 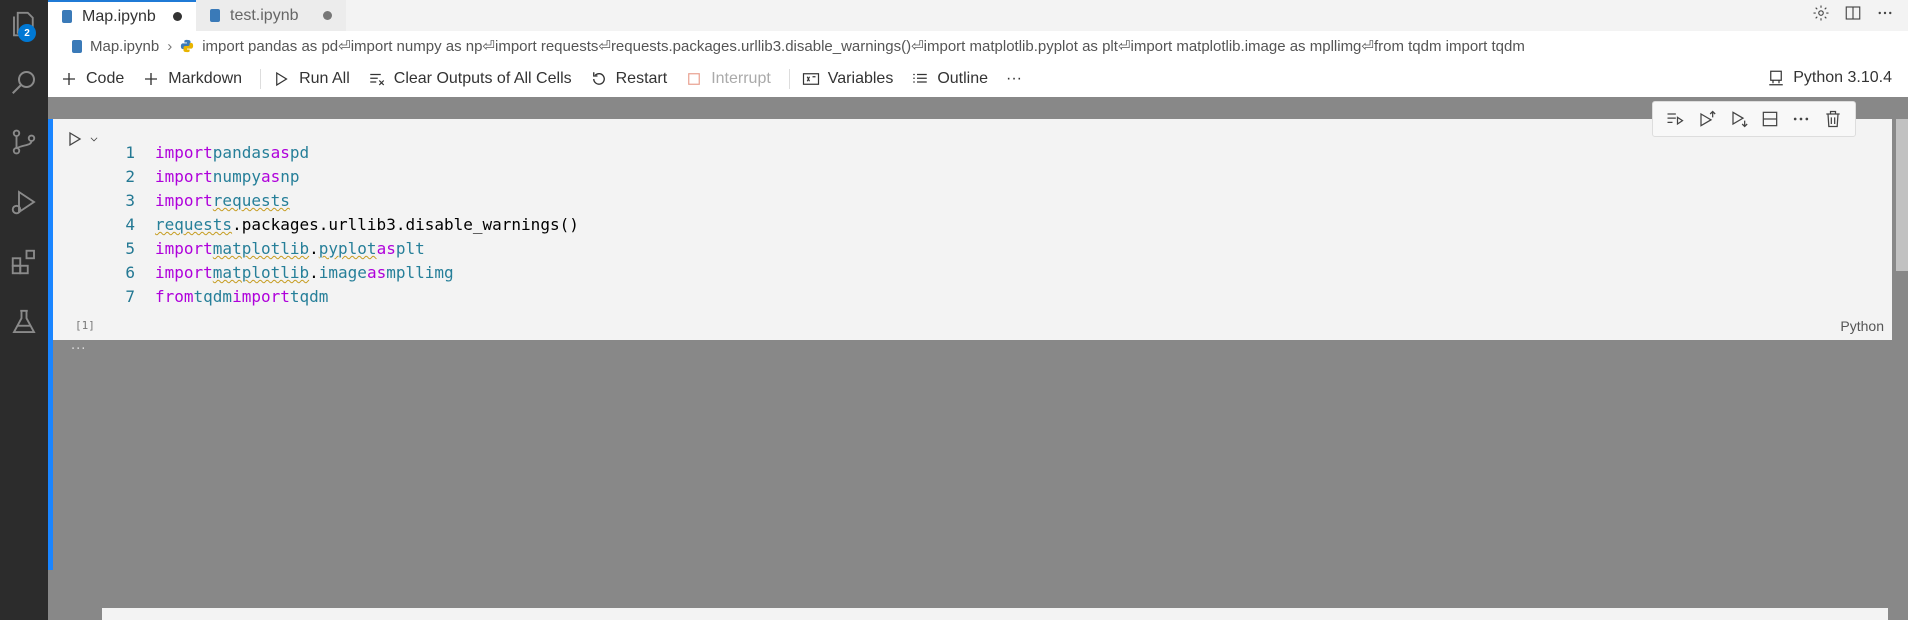 I want to click on output-collapsed-indicator: ···, so click(x=78, y=349).